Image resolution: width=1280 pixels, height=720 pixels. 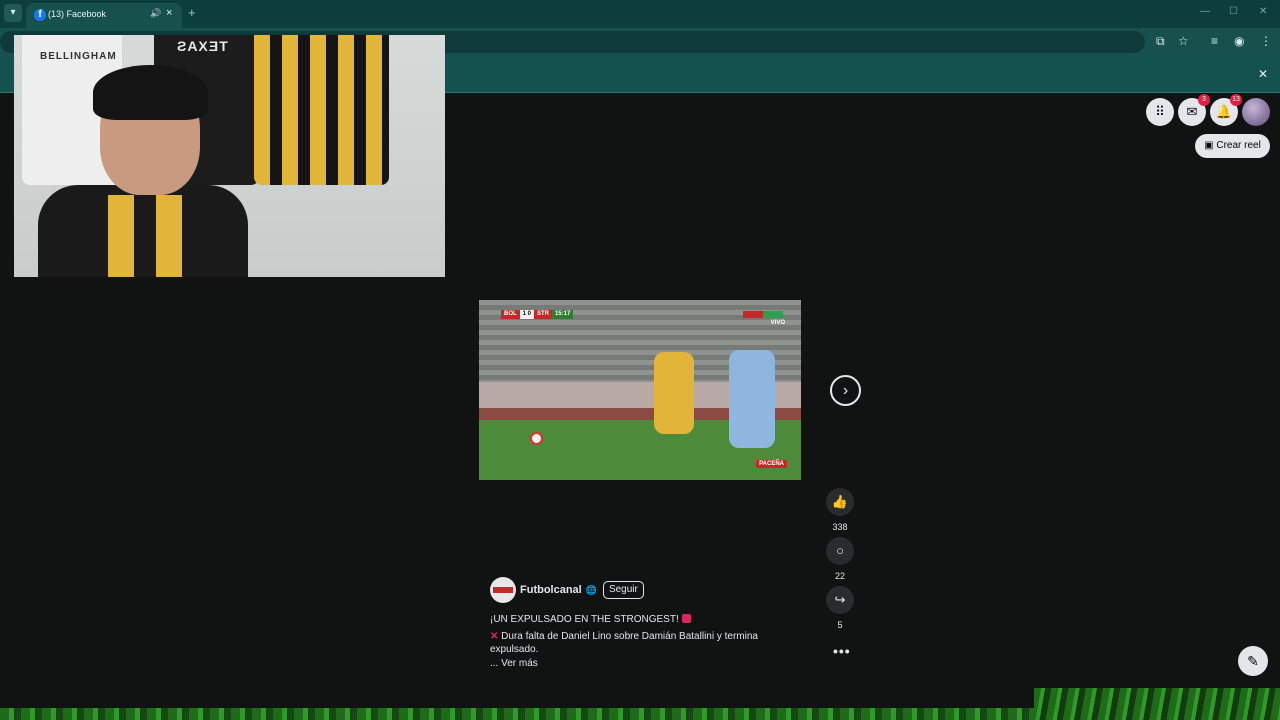 What do you see at coordinates (1157, 704) in the screenshot?
I see `grass-texture` at bounding box center [1157, 704].